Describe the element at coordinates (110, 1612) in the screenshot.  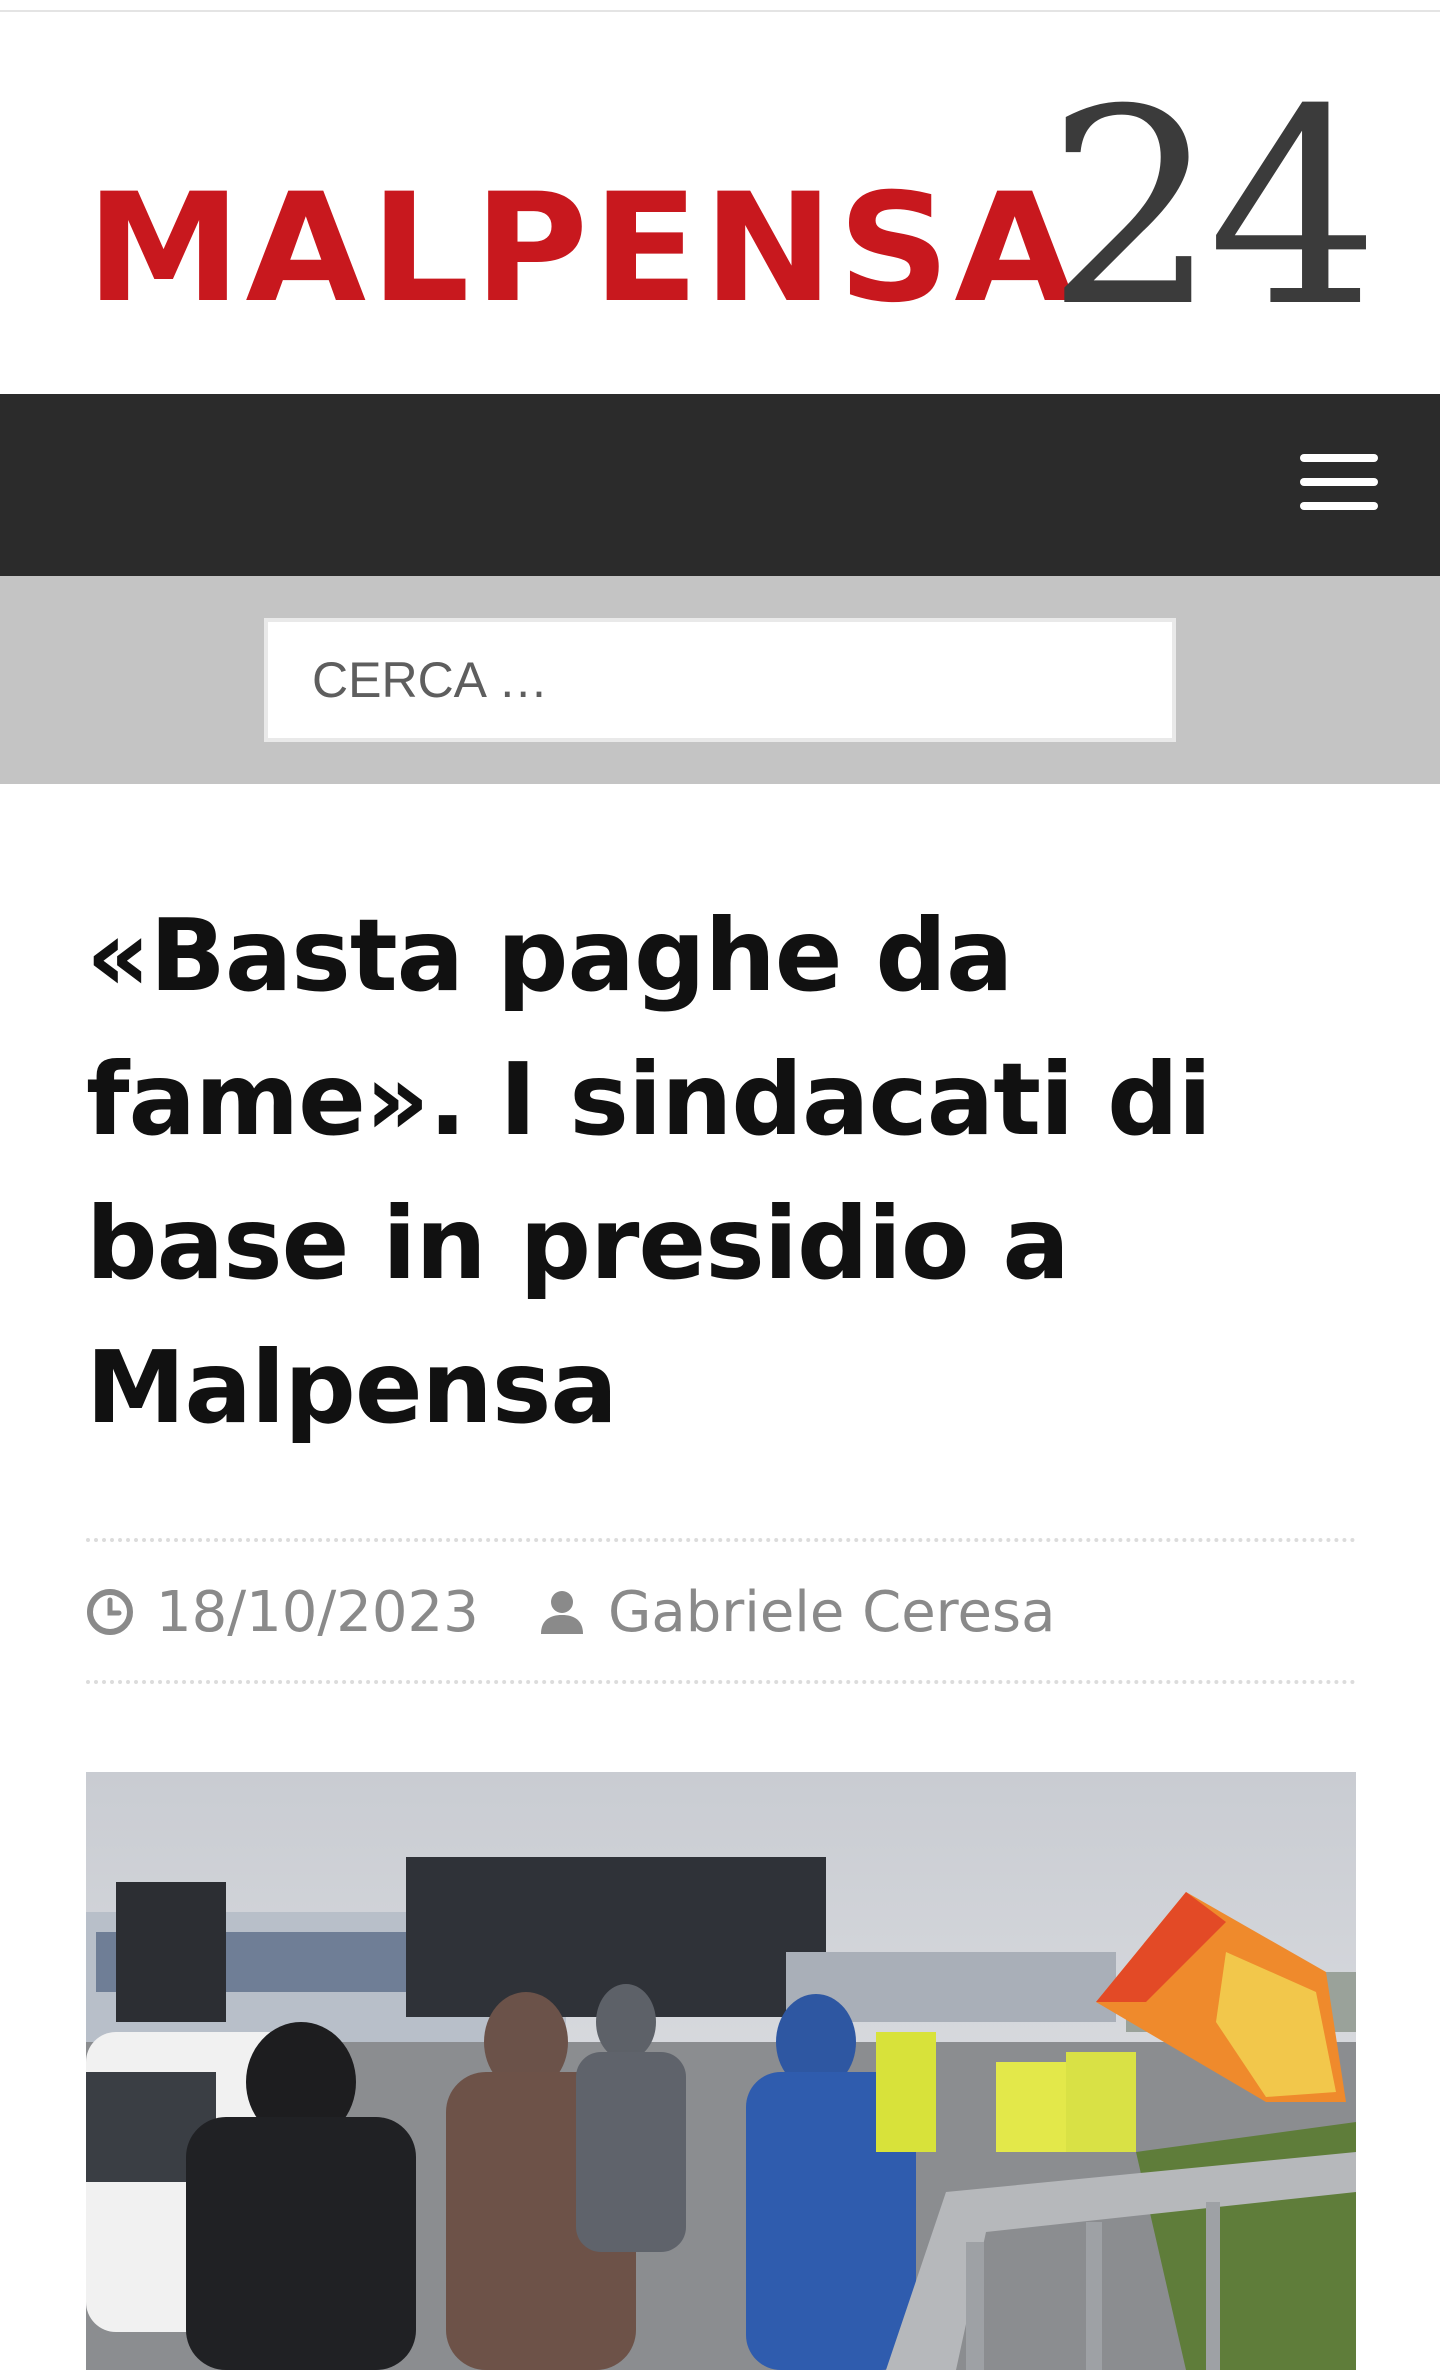
I see `clock-icon` at that location.